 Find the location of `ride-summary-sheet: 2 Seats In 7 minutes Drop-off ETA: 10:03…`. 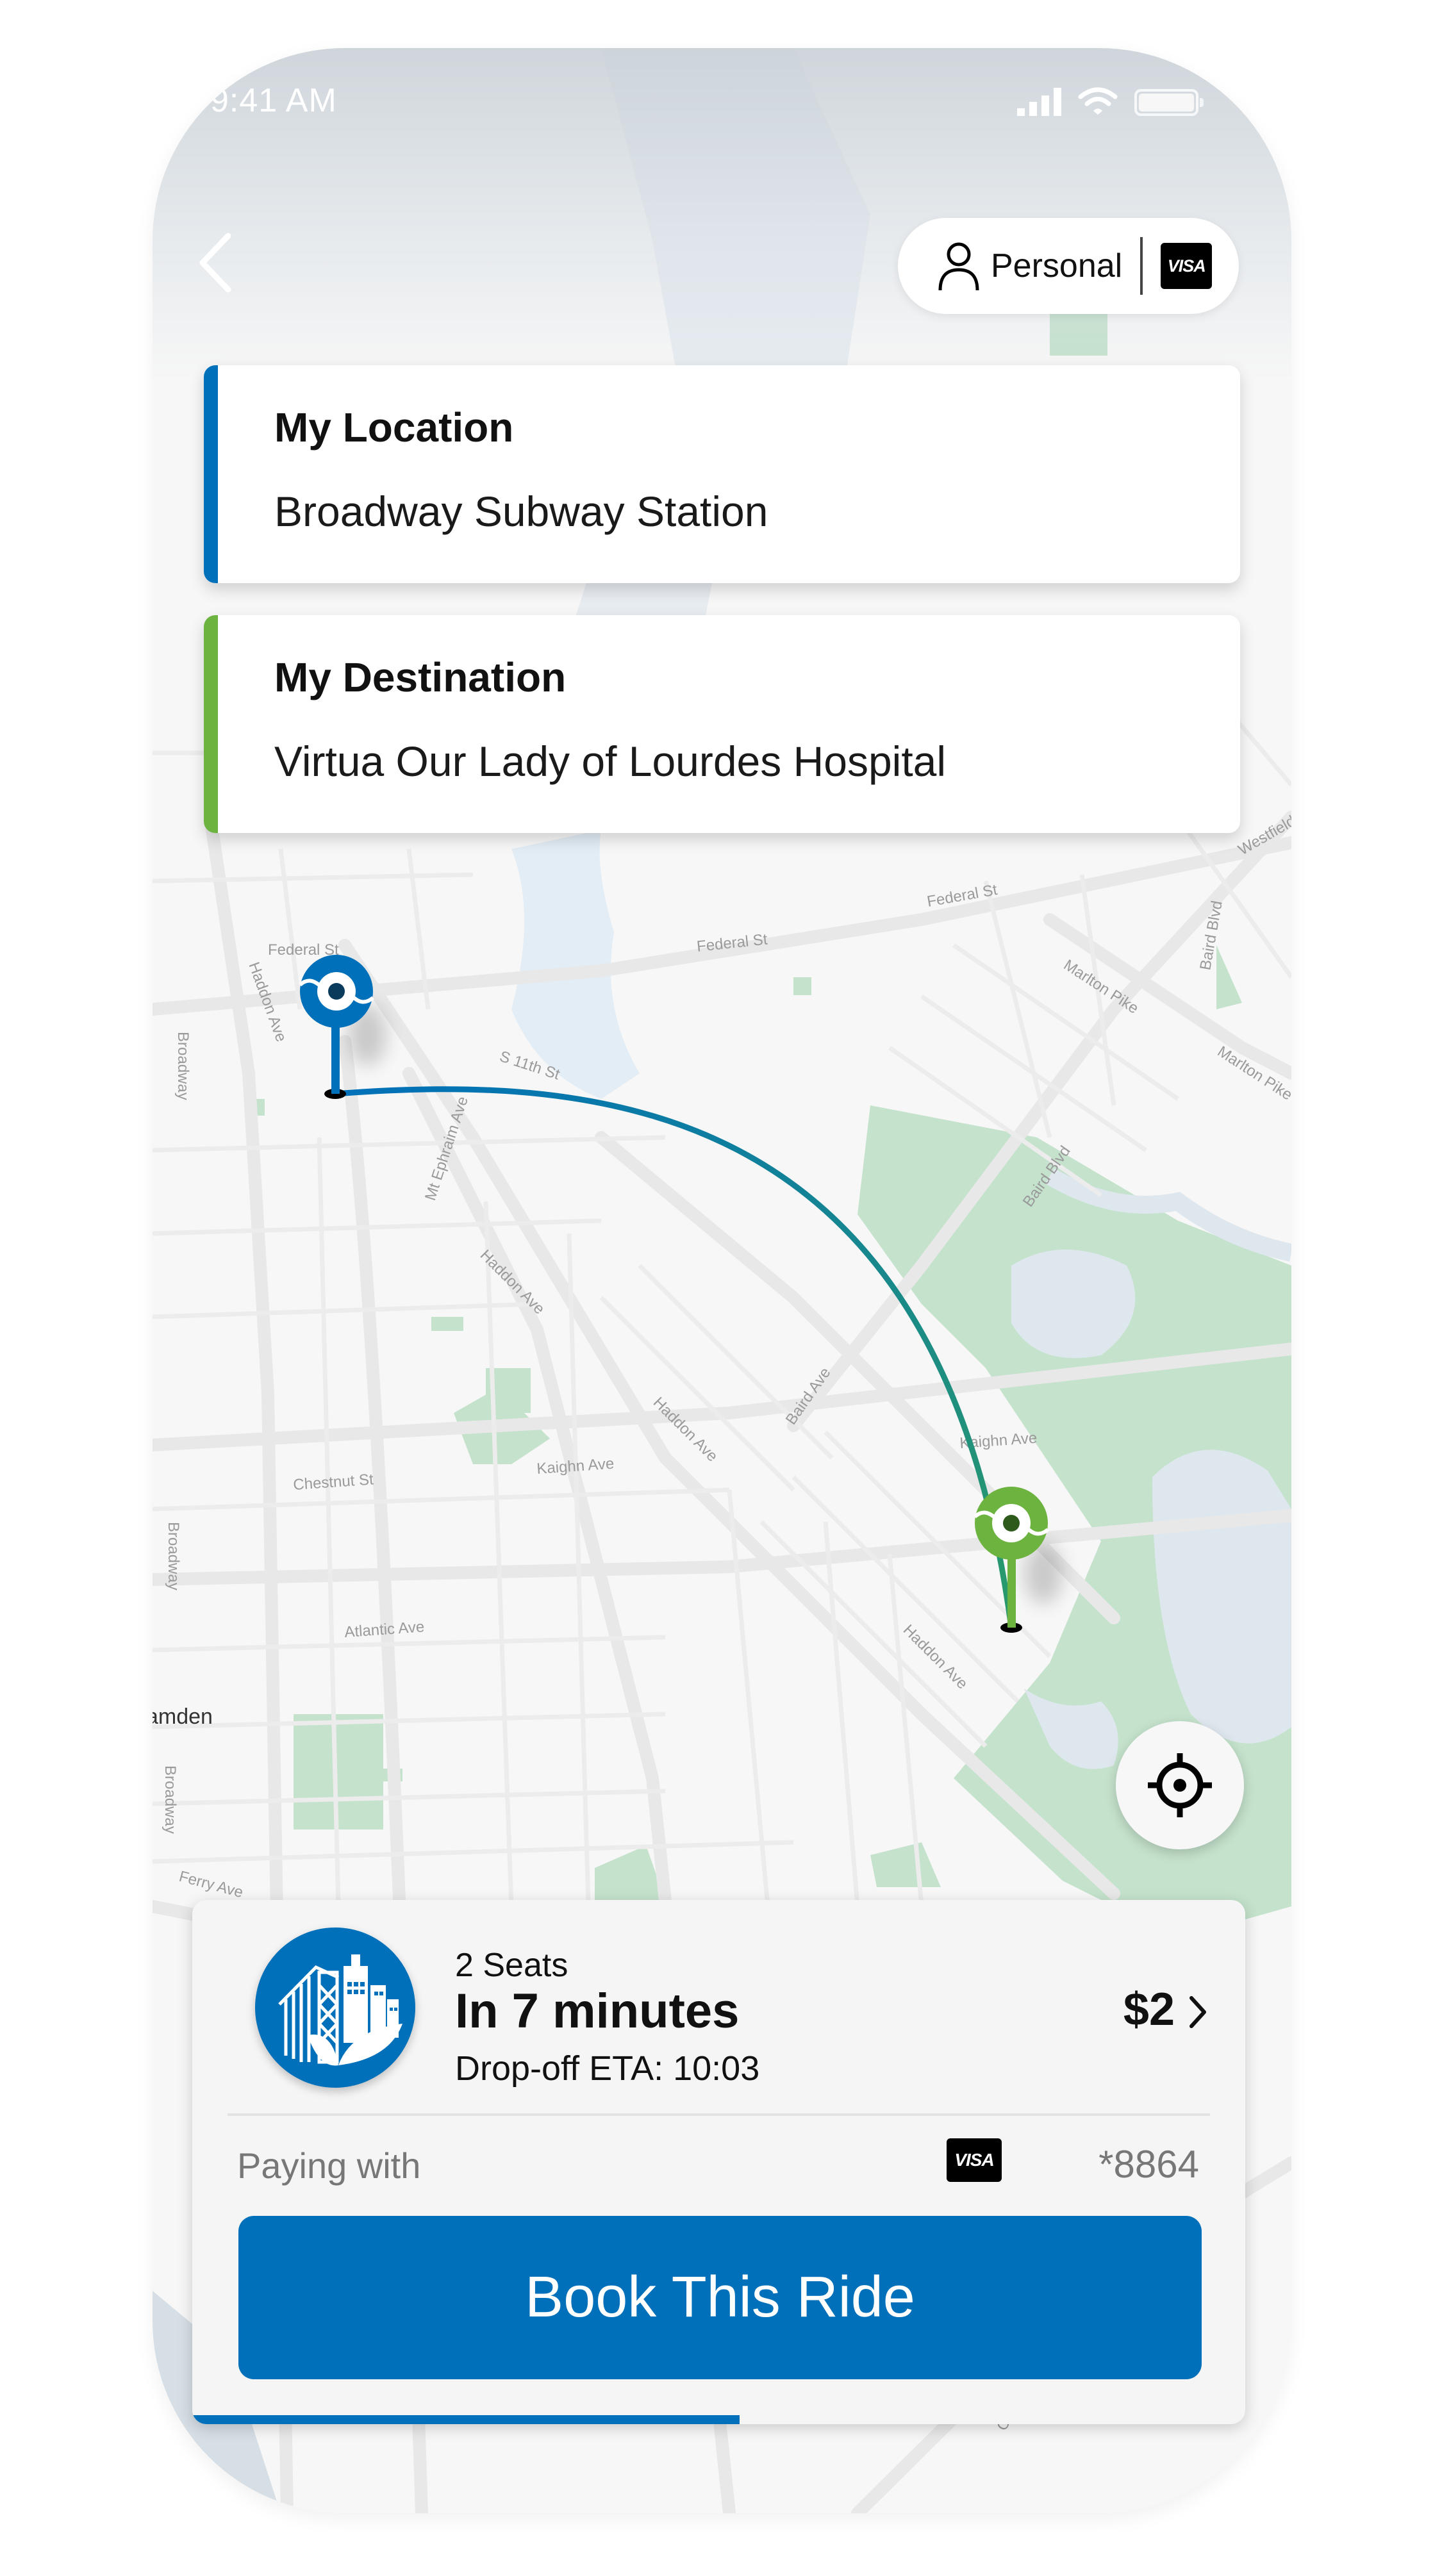

ride-summary-sheet: 2 Seats In 7 minutes Drop-off ETA: 10:03… is located at coordinates (718, 2162).